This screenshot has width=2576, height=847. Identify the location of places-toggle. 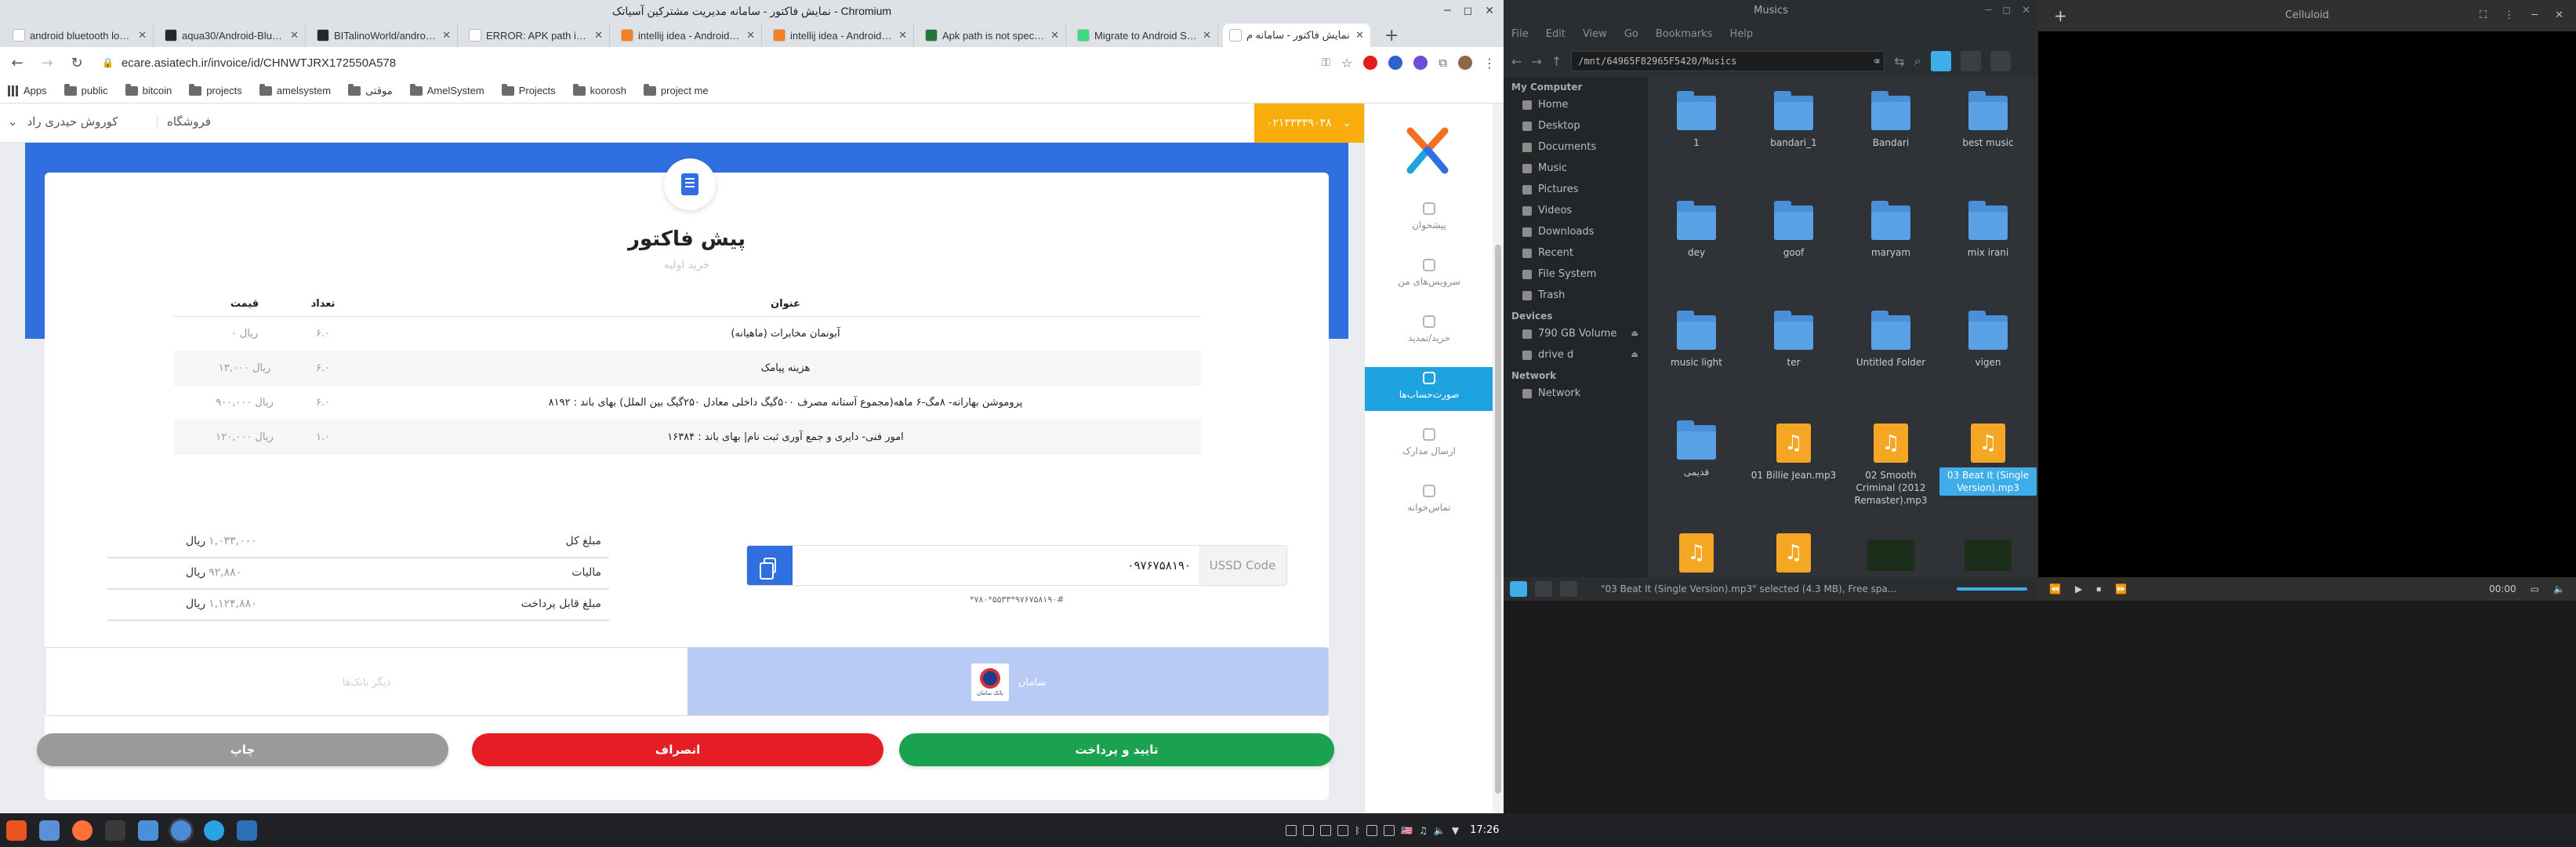
(1519, 589).